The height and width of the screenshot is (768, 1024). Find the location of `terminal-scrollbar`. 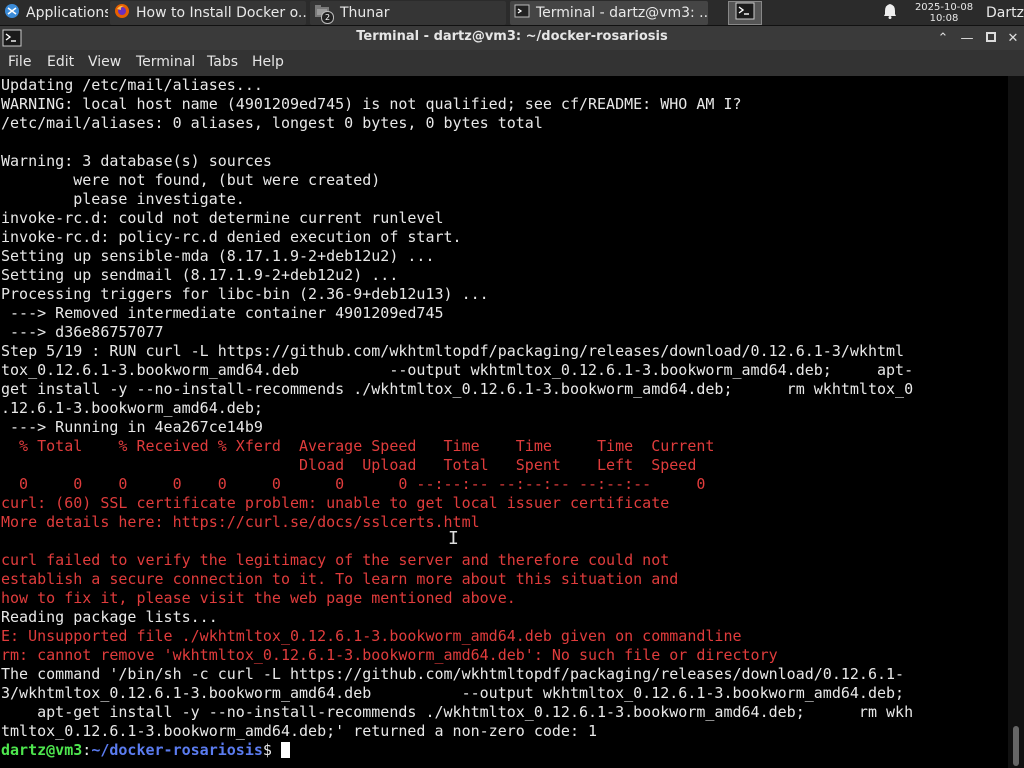

terminal-scrollbar is located at coordinates (1016, 422).